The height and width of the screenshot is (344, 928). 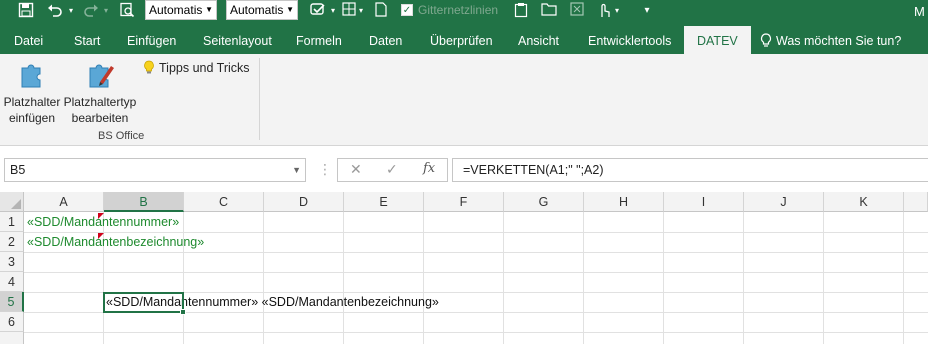 I want to click on user-initial: M, so click(x=919, y=11).